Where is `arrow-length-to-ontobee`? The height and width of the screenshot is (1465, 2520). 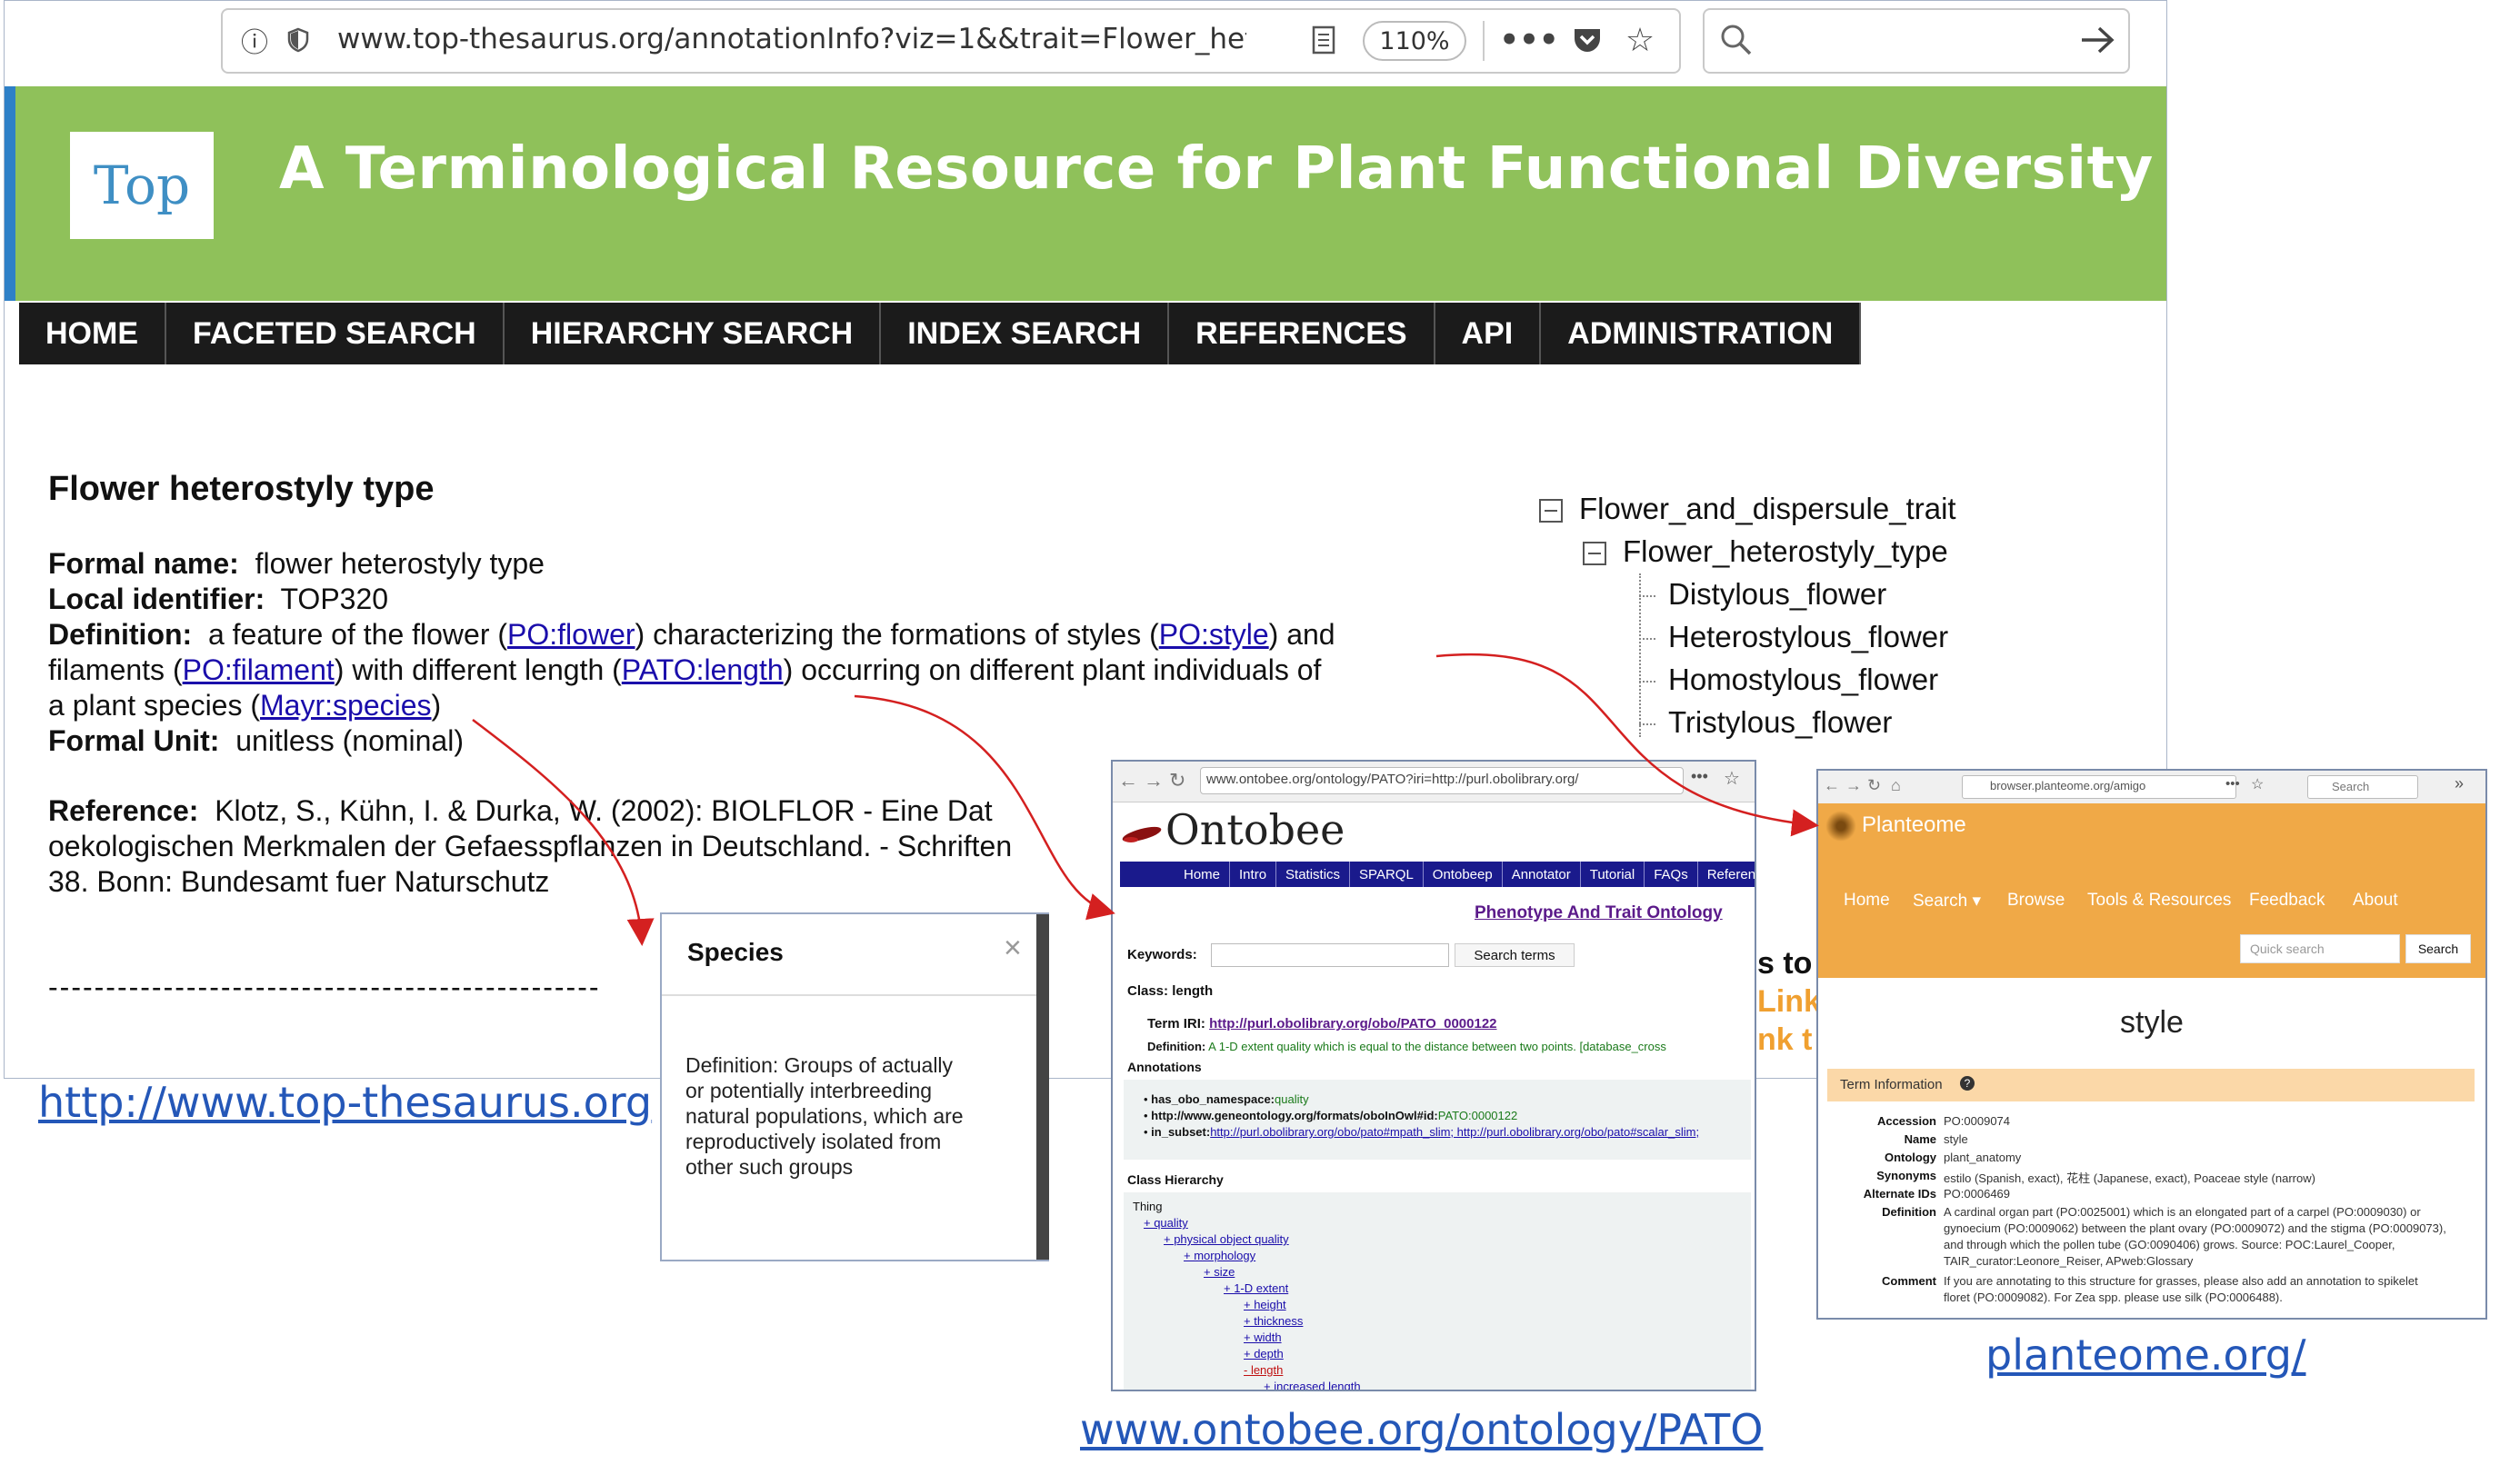
arrow-length-to-ontobee is located at coordinates (984, 808).